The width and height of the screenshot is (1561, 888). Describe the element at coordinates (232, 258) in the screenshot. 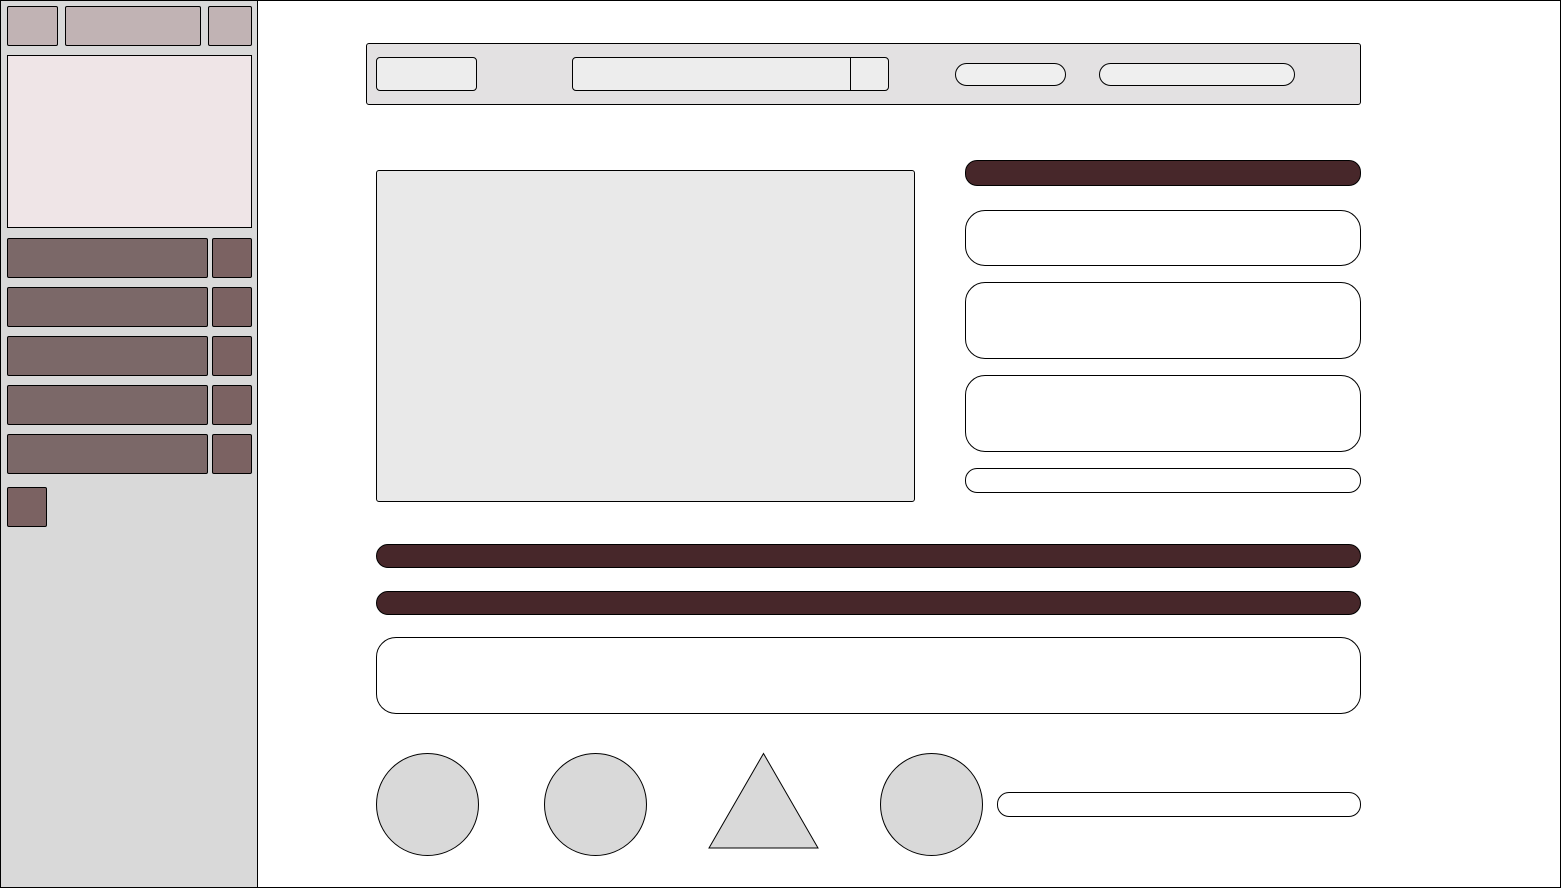

I see `sidebar-row-1-action` at that location.